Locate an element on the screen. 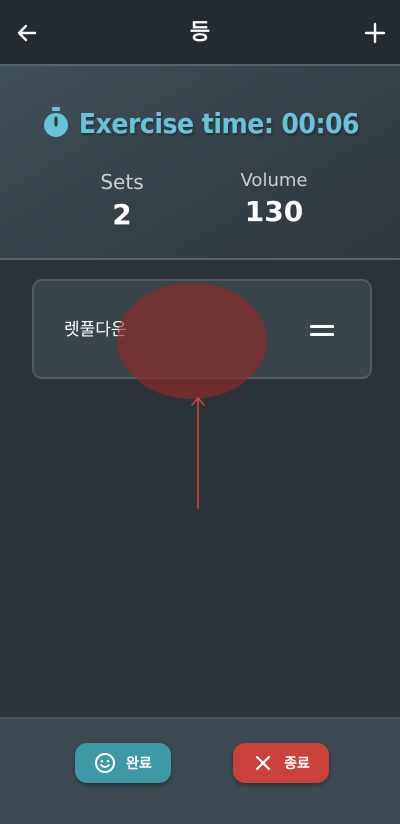 This screenshot has height=824, width=400. sets-label: Sets is located at coordinates (122, 182).